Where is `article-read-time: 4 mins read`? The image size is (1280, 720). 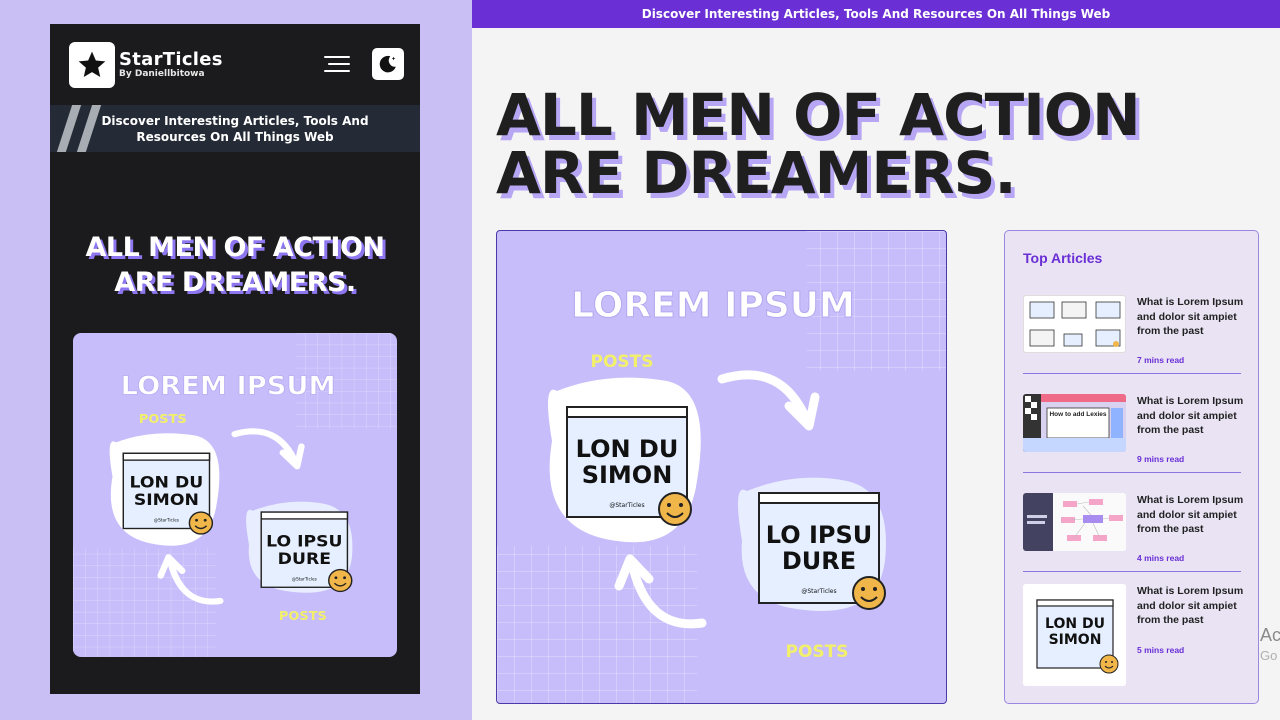 article-read-time: 4 mins read is located at coordinates (1161, 558).